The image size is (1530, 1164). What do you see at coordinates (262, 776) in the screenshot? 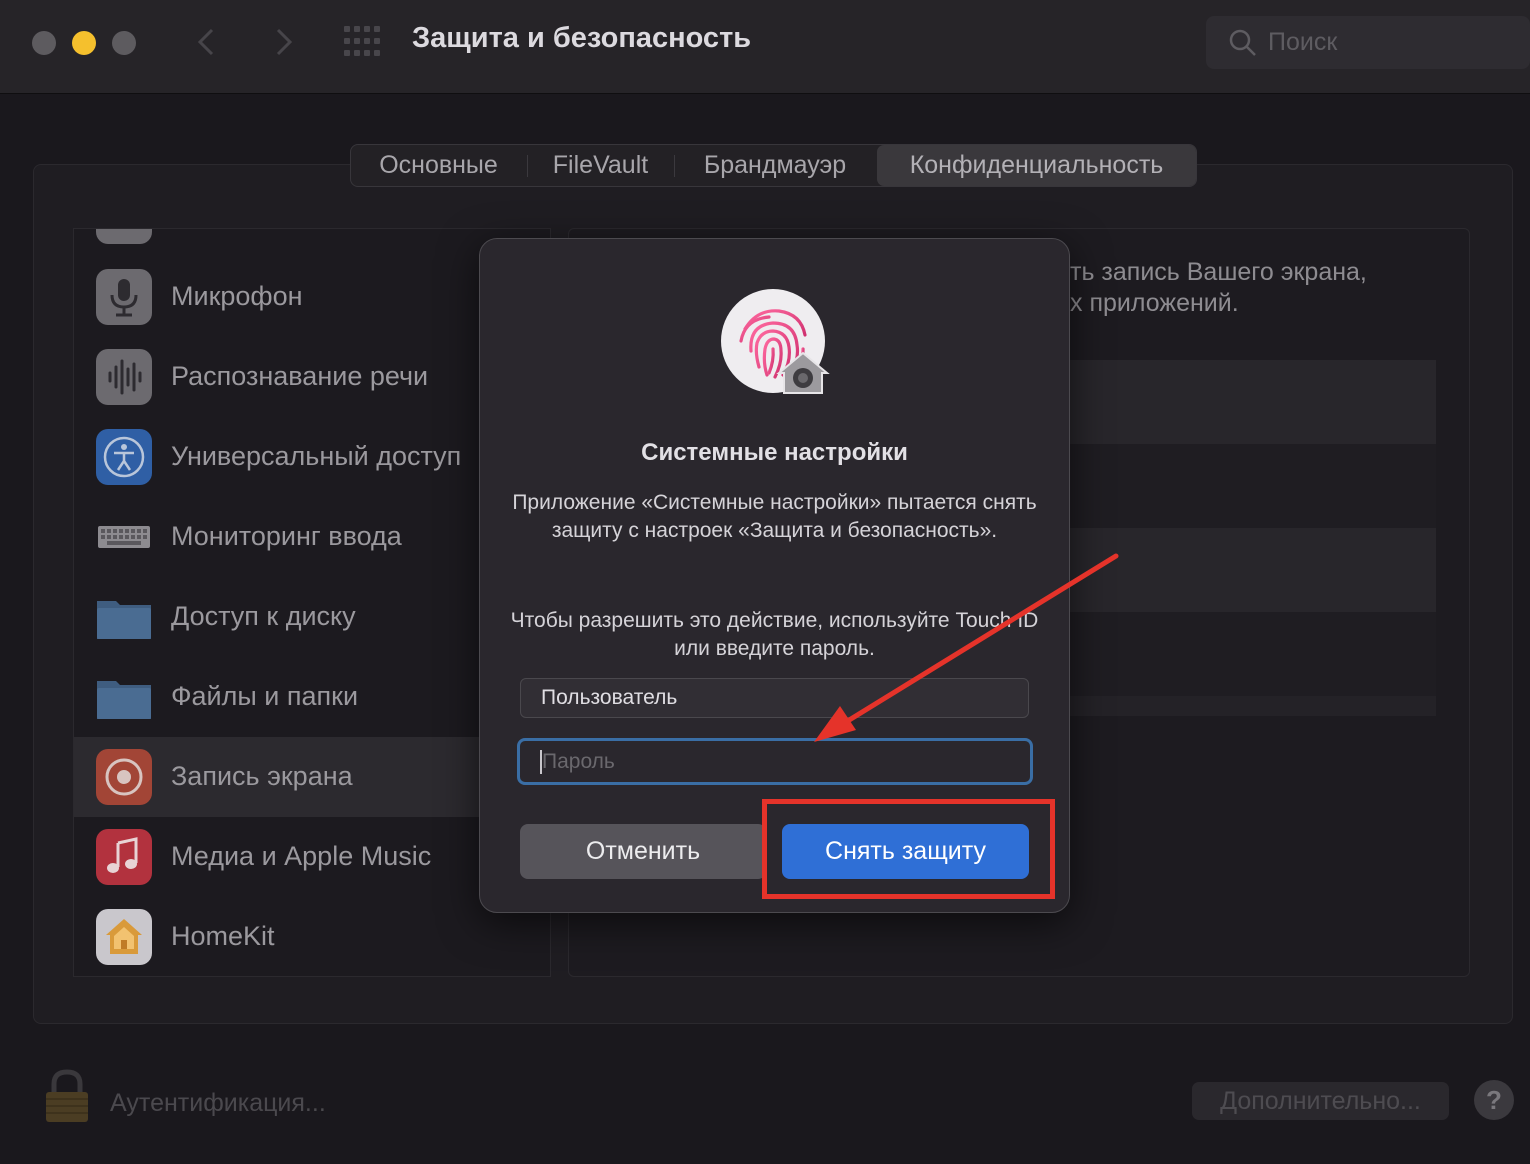
I see `sidebar-item-label: Запись экрана` at bounding box center [262, 776].